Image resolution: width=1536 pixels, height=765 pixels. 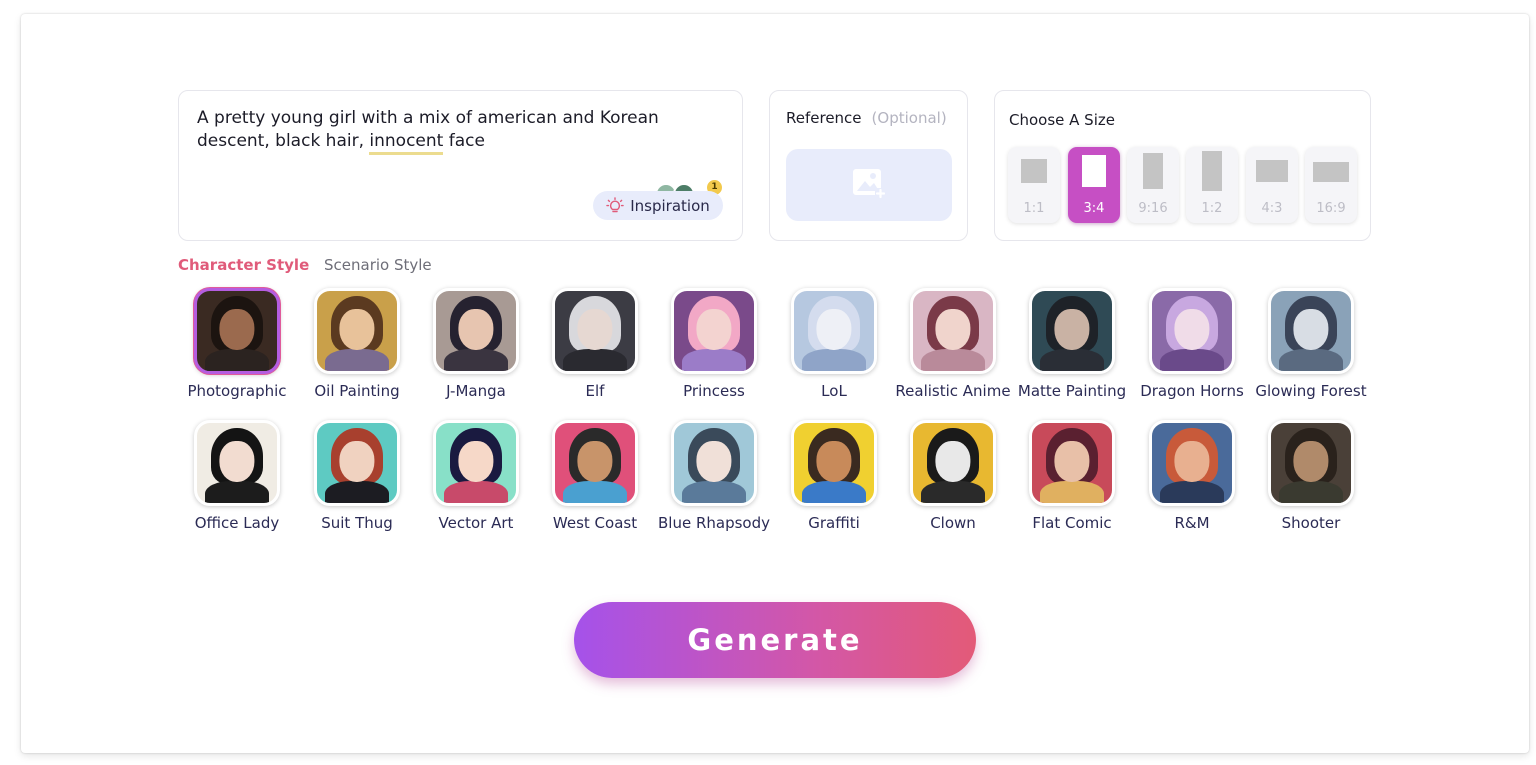 I want to click on generate-button: Generate, so click(x=775, y=640).